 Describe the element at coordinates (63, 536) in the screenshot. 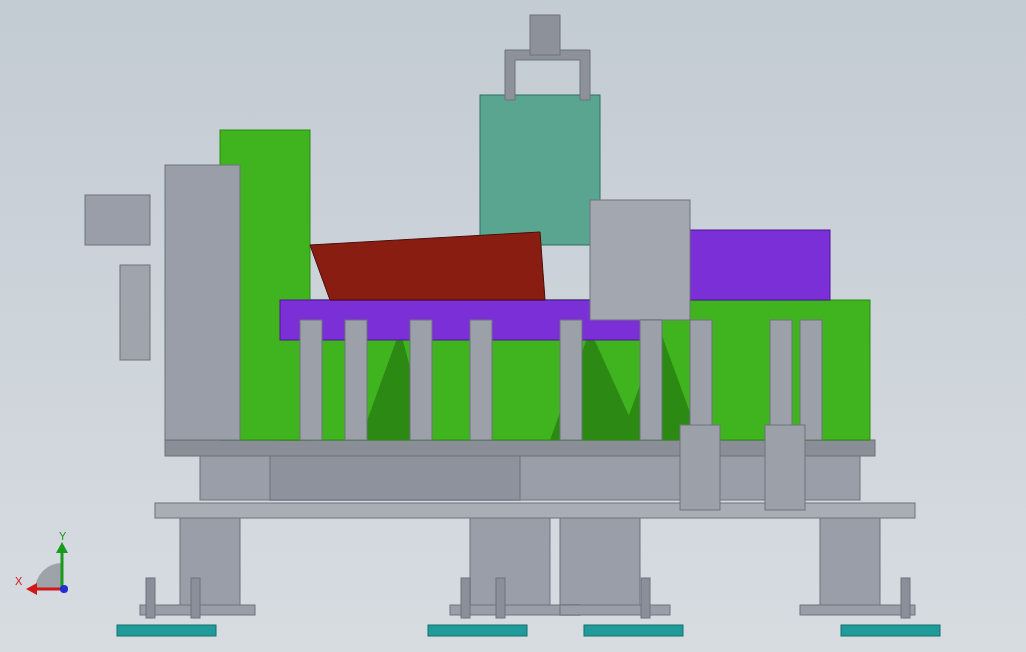

I see `y-axis-label: Y` at that location.